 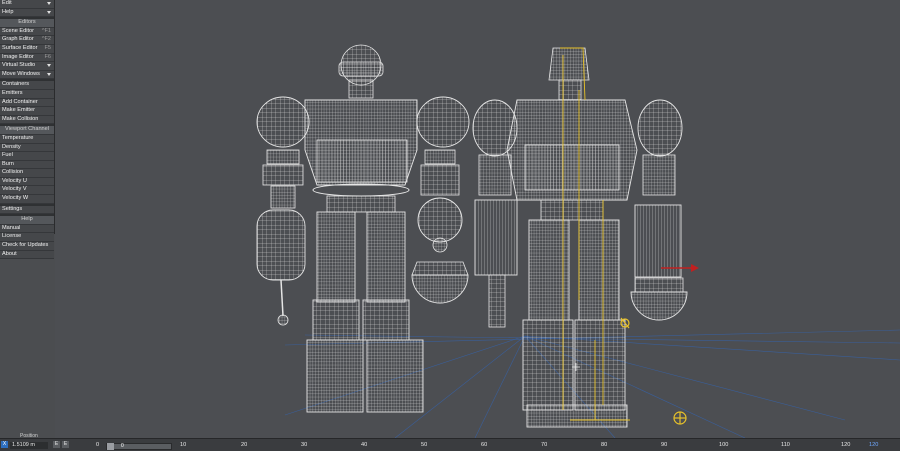 What do you see at coordinates (56, 444) in the screenshot?
I see `axis-button-e1: E` at bounding box center [56, 444].